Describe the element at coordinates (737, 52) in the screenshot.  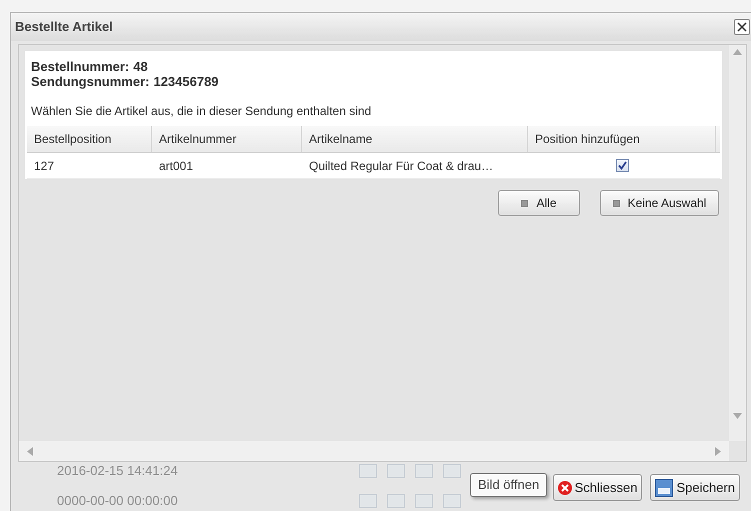
I see `scroll-up-icon` at that location.